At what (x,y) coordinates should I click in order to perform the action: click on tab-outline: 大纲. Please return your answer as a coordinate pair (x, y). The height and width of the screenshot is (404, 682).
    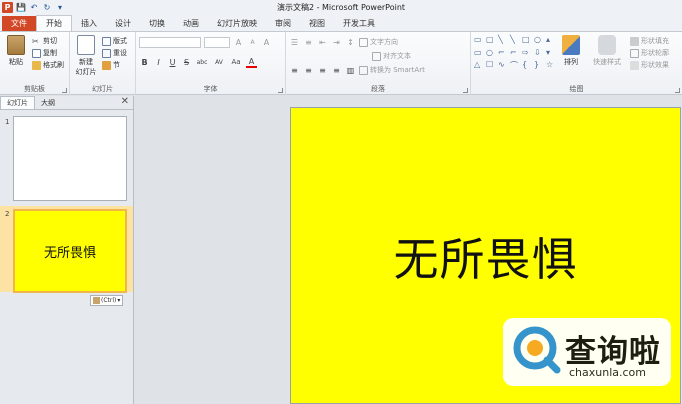
    Looking at the image, I should click on (48, 102).